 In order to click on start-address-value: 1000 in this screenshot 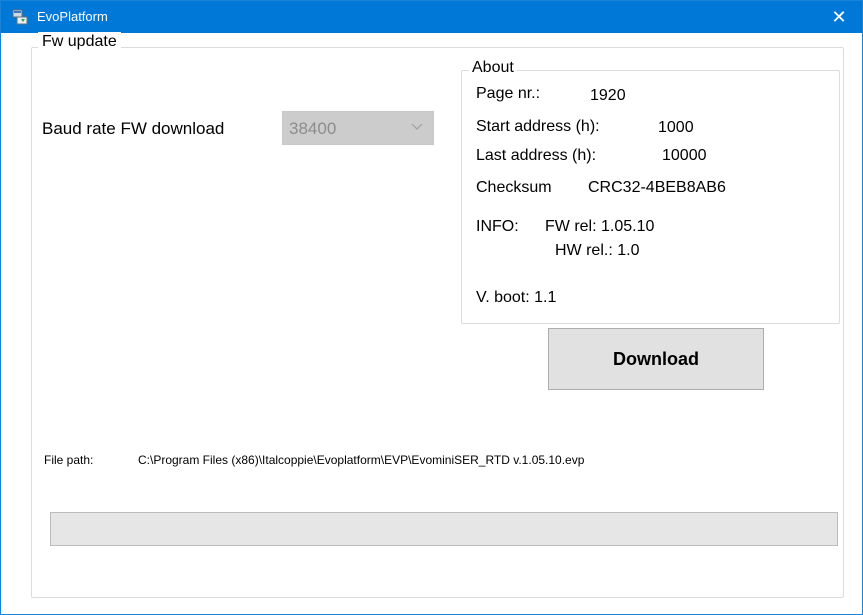, I will do `click(676, 127)`.